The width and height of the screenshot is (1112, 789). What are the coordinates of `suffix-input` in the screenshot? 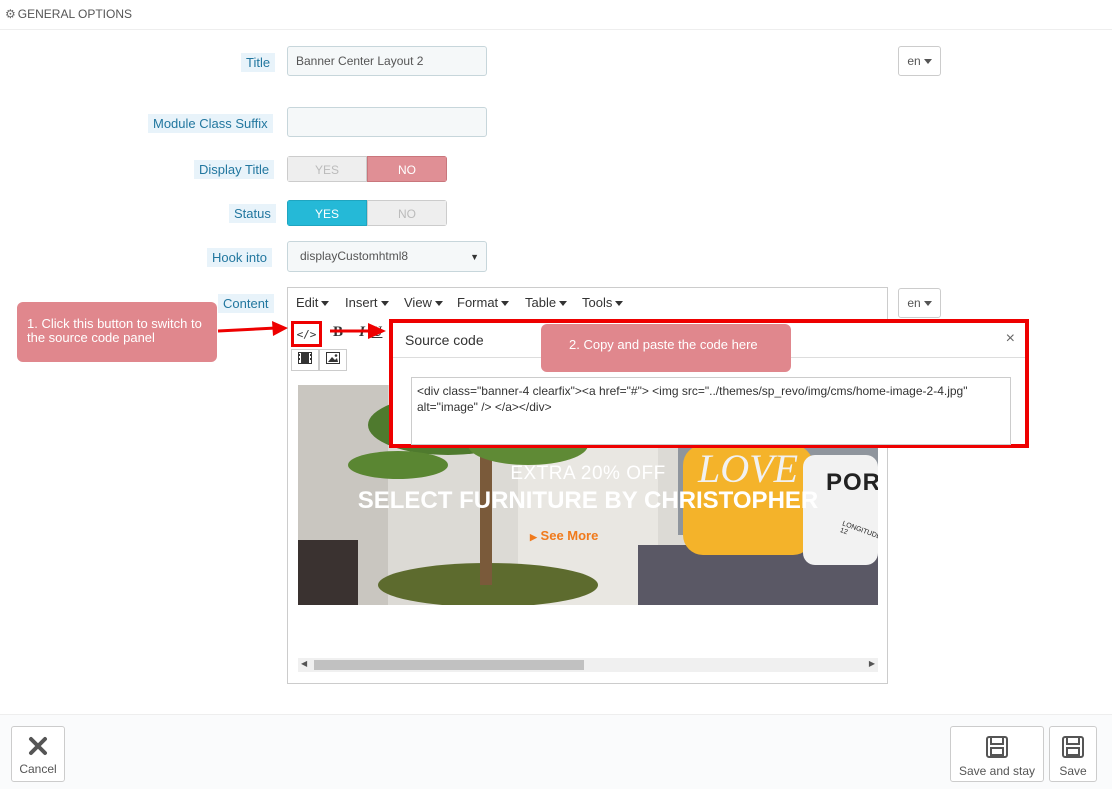 It's located at (387, 122).